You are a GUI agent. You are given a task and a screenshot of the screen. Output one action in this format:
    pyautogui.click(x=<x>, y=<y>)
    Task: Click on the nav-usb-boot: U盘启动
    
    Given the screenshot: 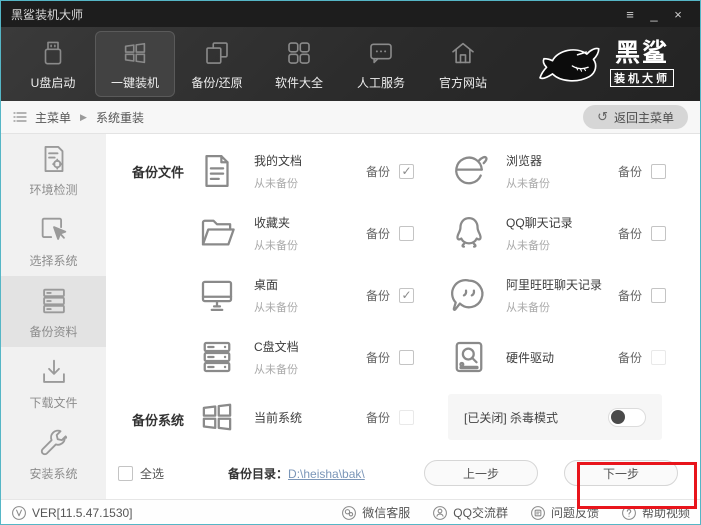 What is the action you would take?
    pyautogui.click(x=53, y=64)
    